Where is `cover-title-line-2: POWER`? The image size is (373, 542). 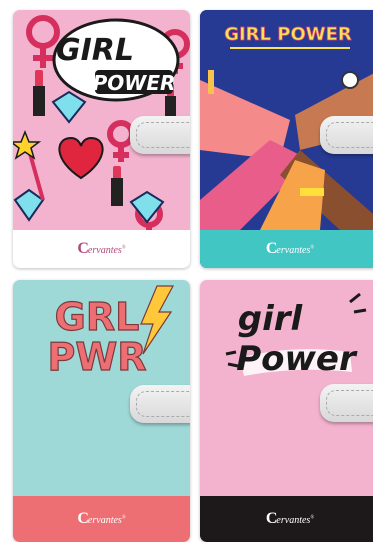 cover-title-line-2: POWER is located at coordinates (134, 83).